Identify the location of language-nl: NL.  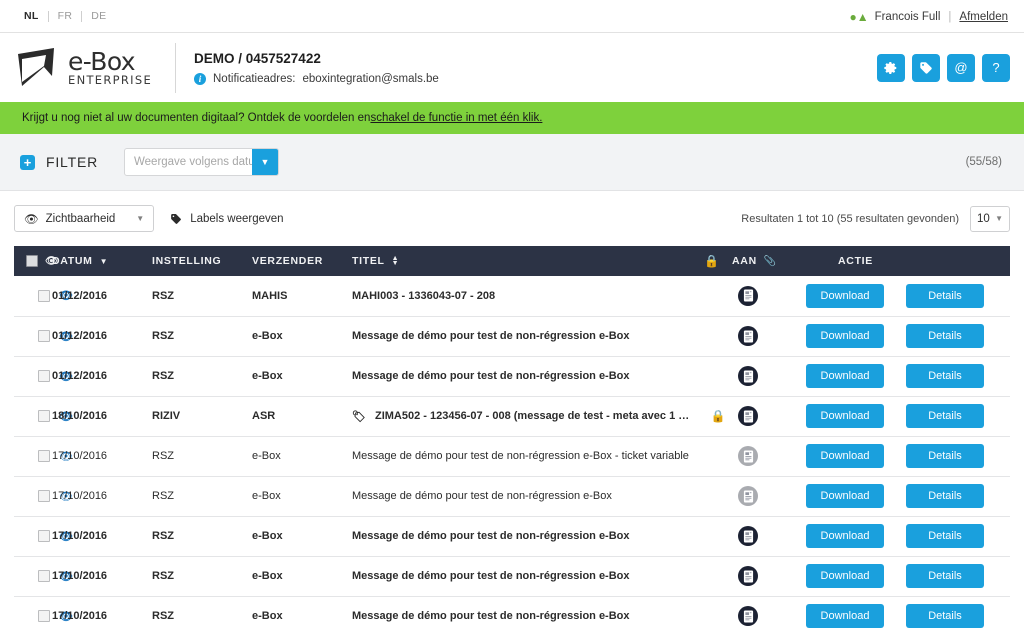
(31, 16).